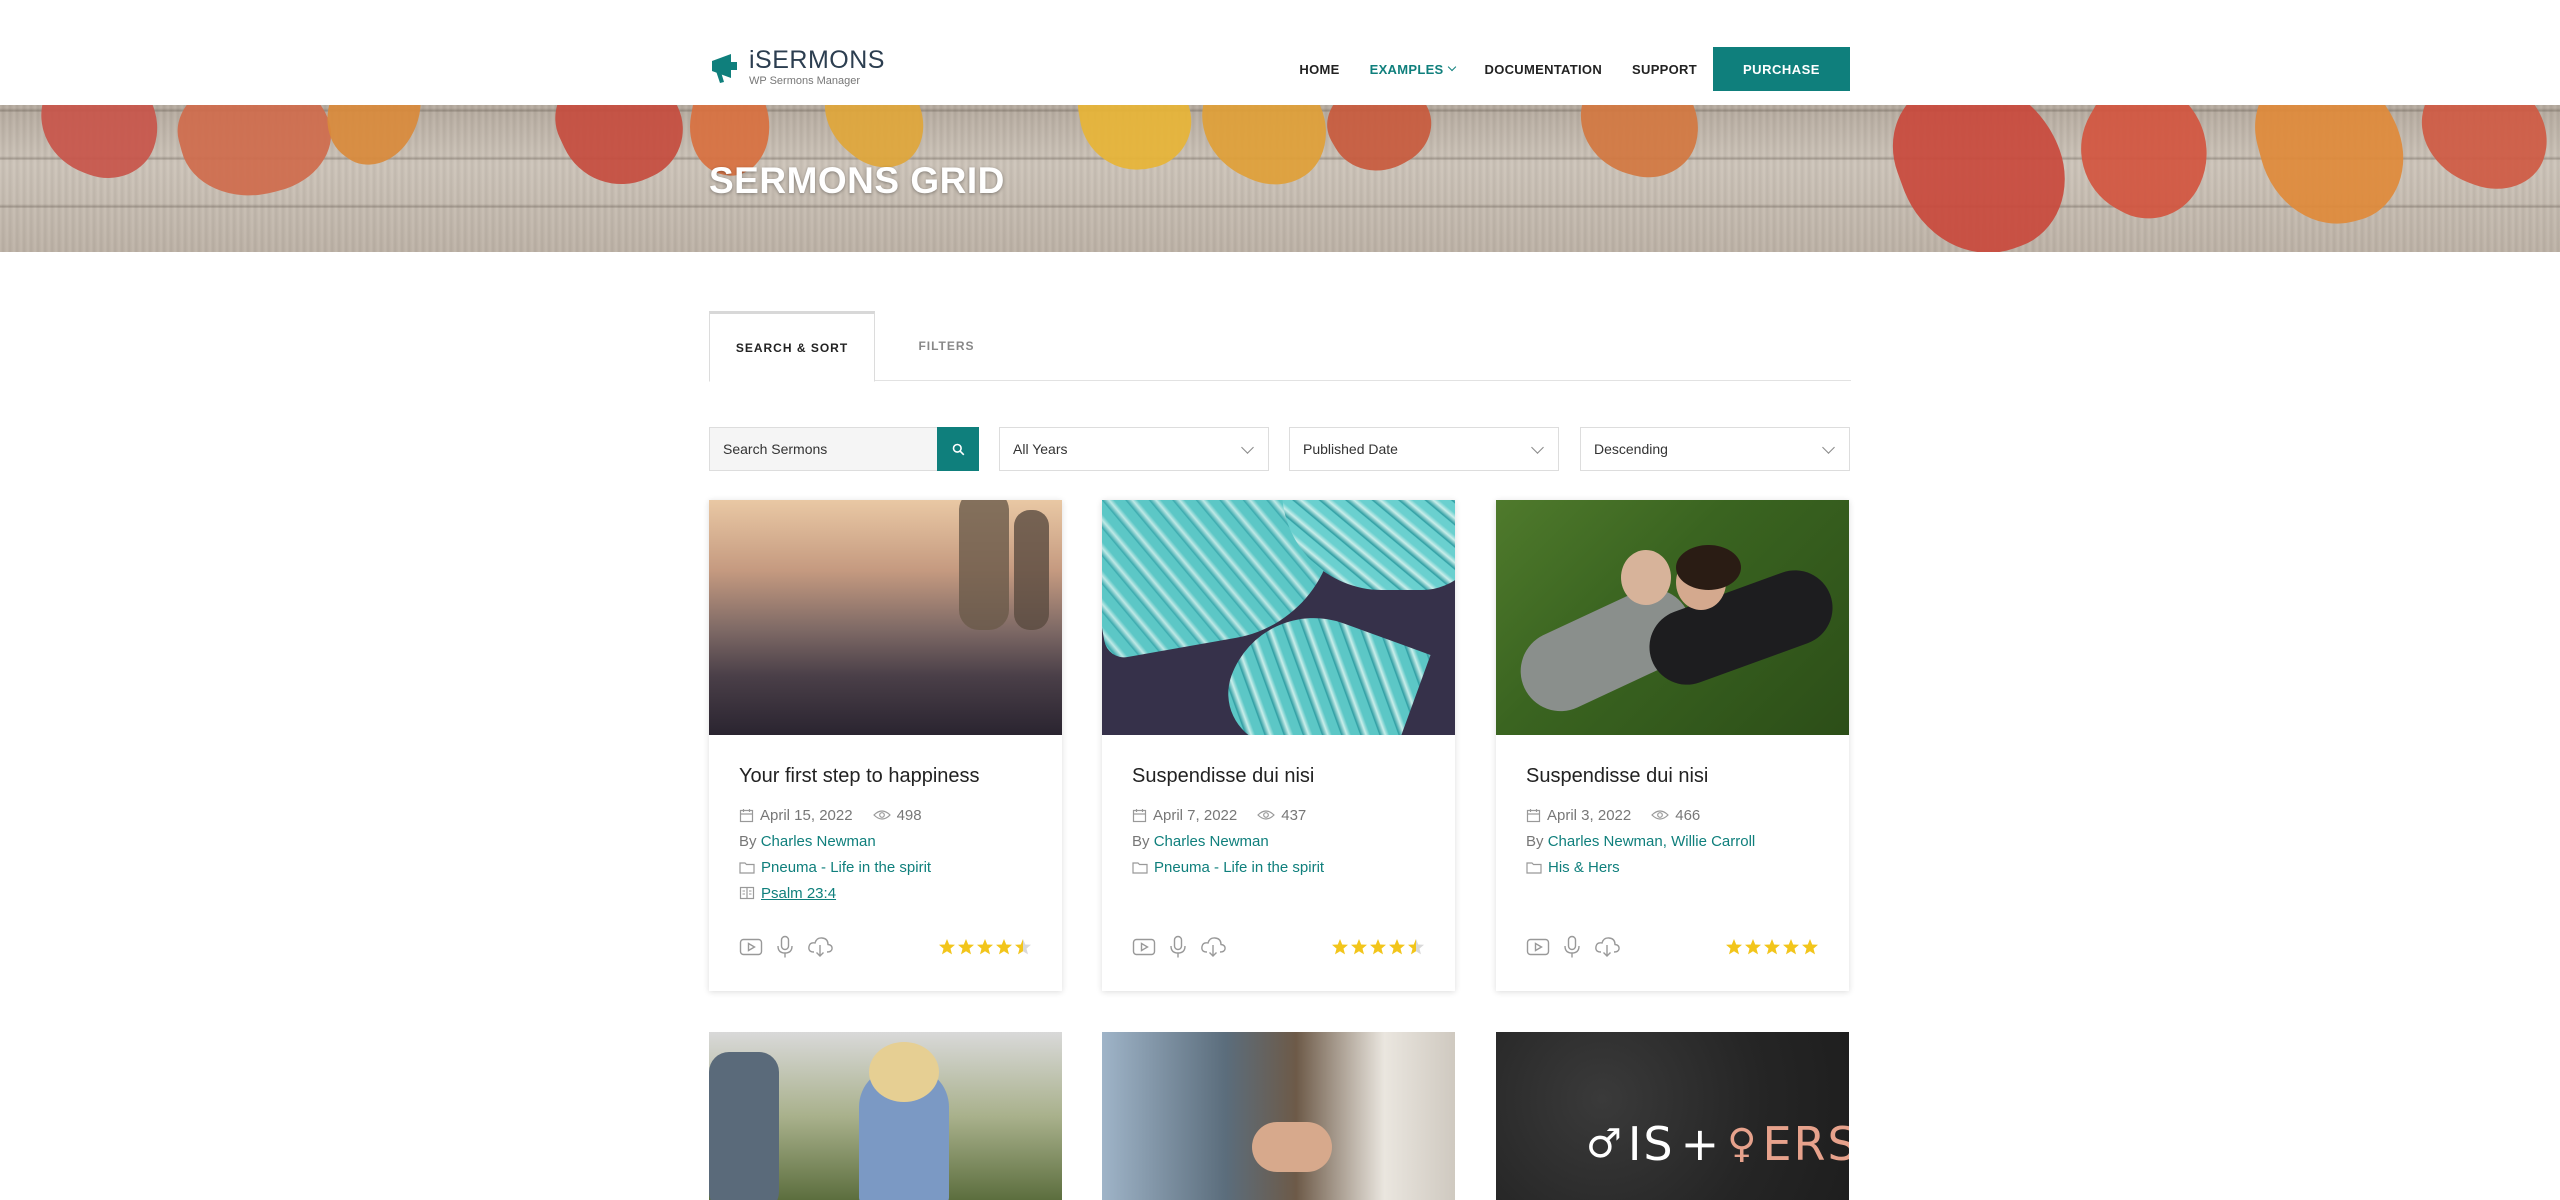 The height and width of the screenshot is (1200, 2560). Describe the element at coordinates (1713, 841) in the screenshot. I see `speaker-link: Willie Carroll` at that location.